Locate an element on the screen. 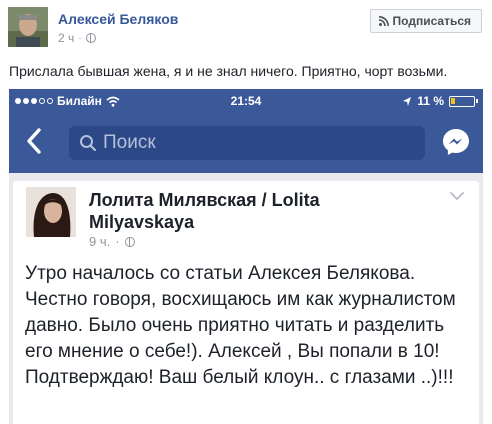  card-author-avatar is located at coordinates (51, 212).